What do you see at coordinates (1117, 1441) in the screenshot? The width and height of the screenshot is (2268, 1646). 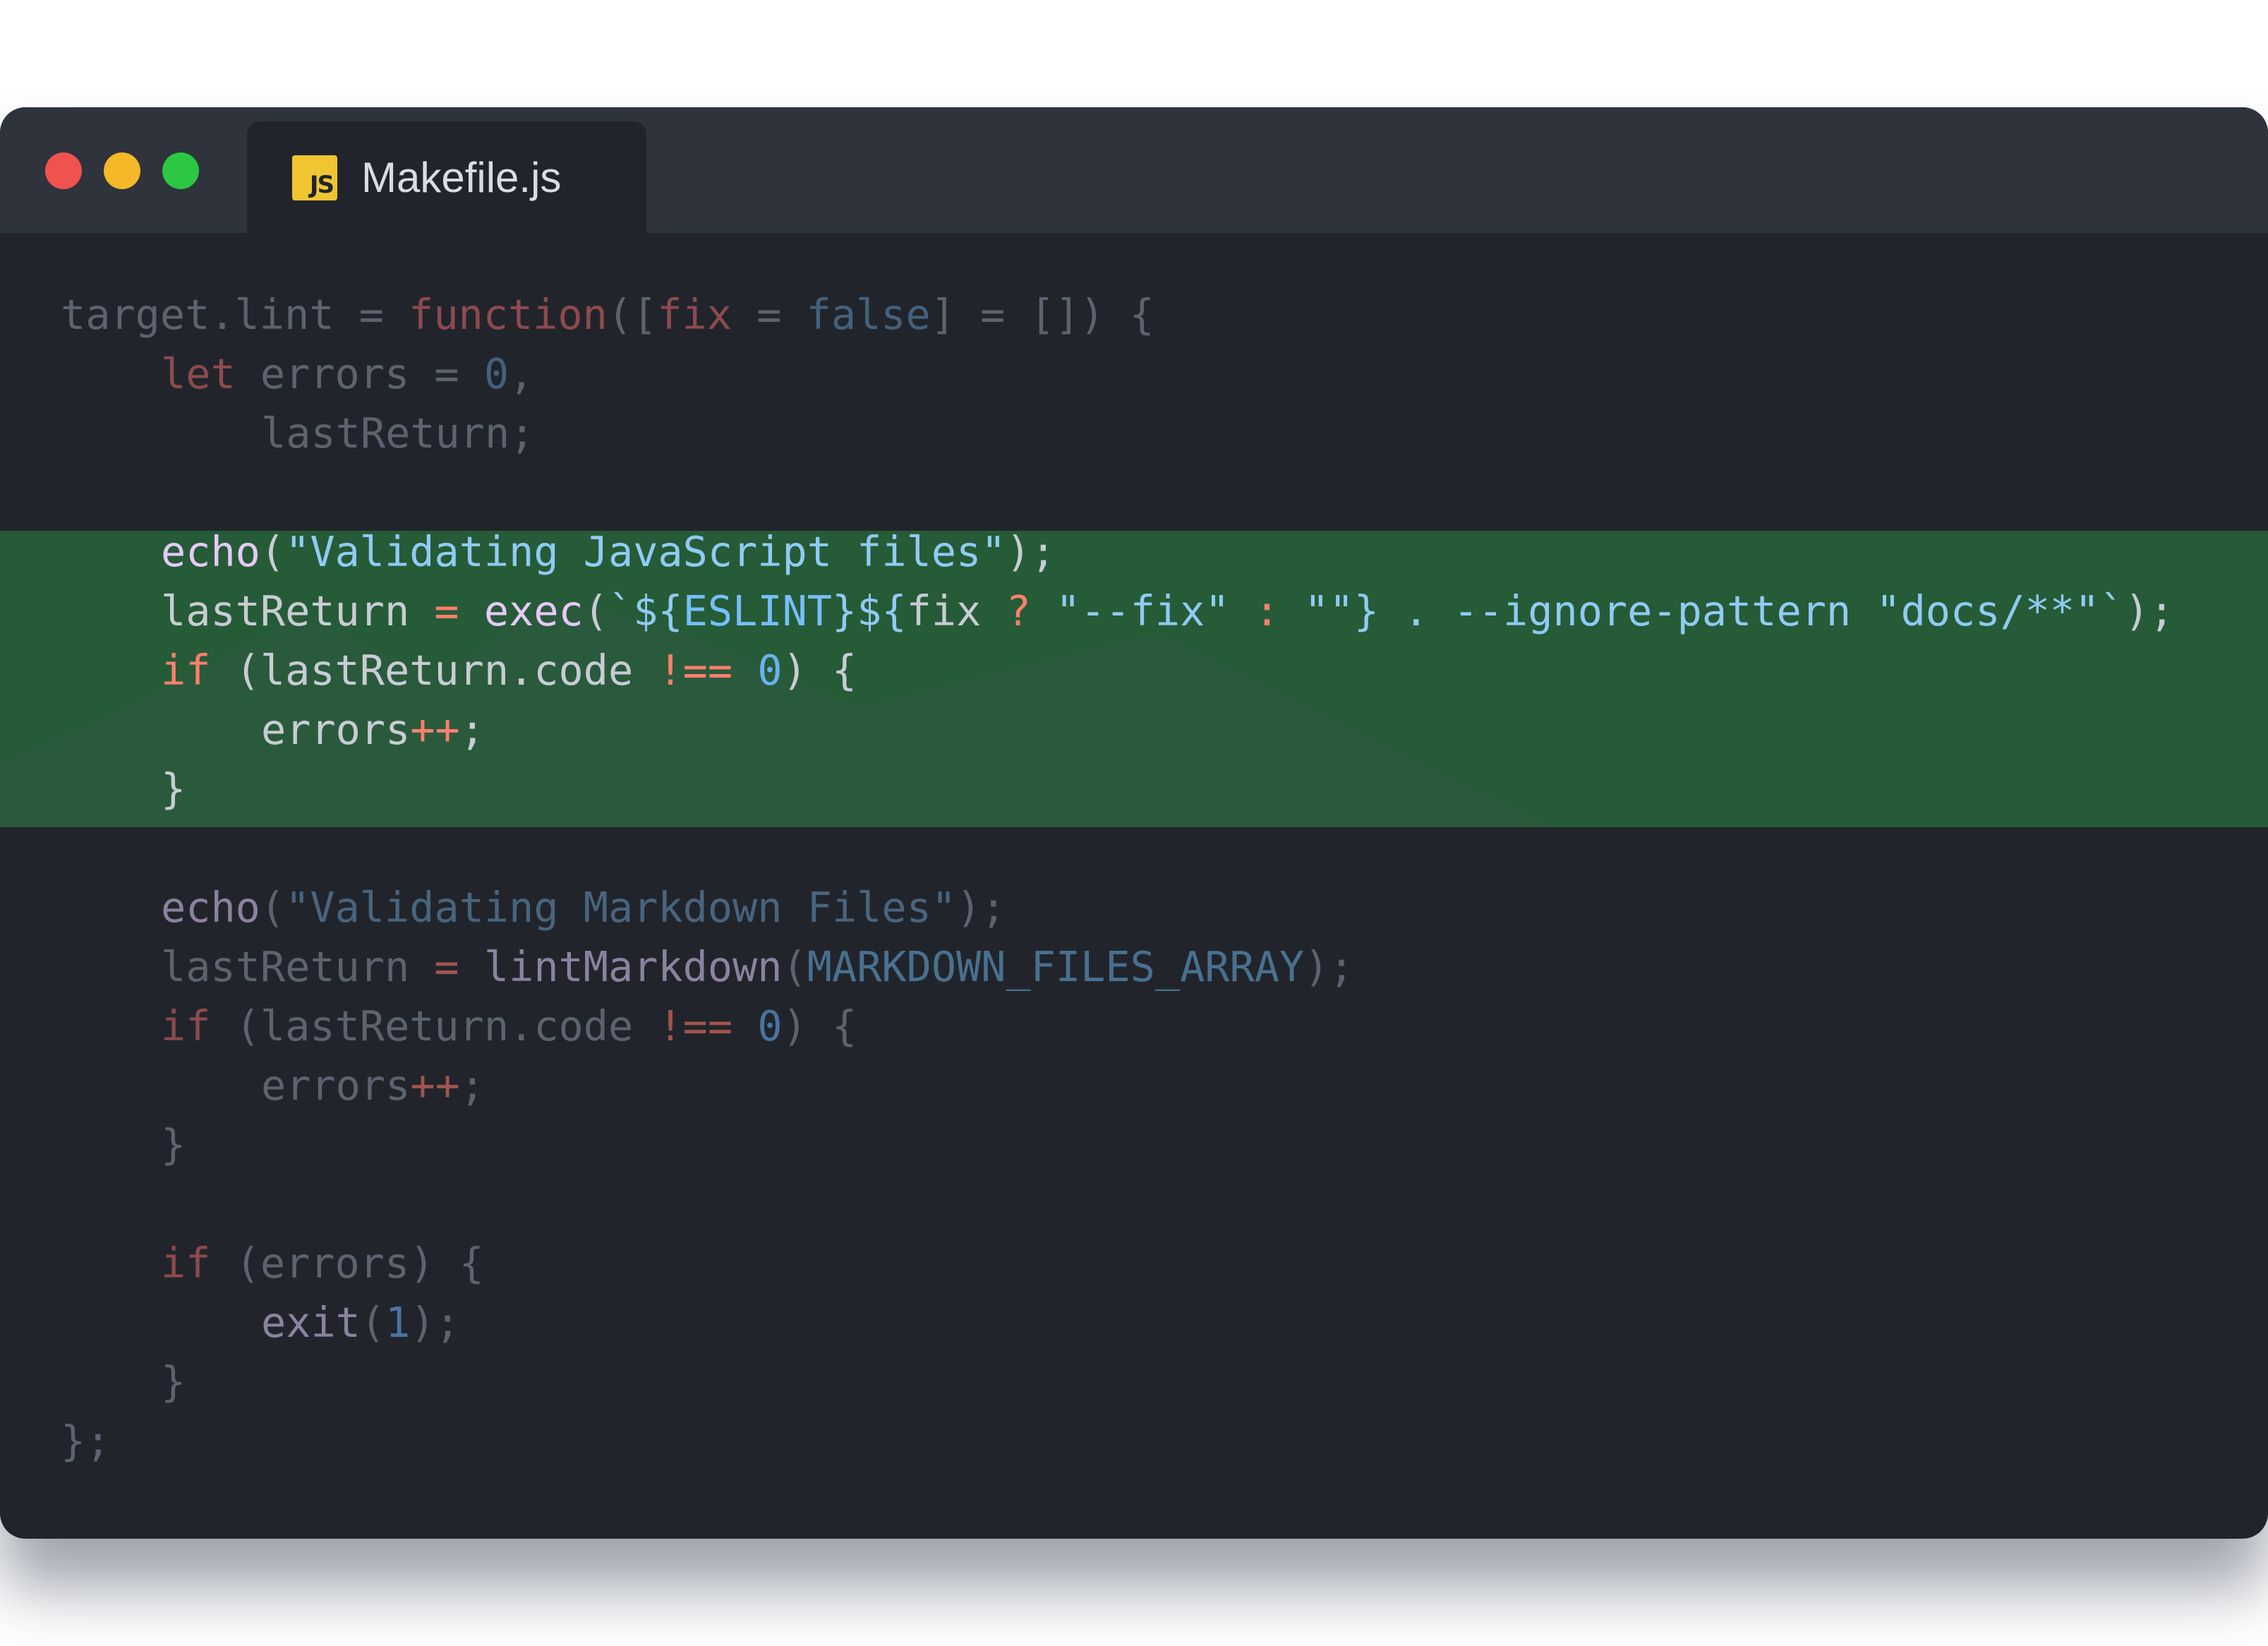 I see `code-line-20: };` at bounding box center [1117, 1441].